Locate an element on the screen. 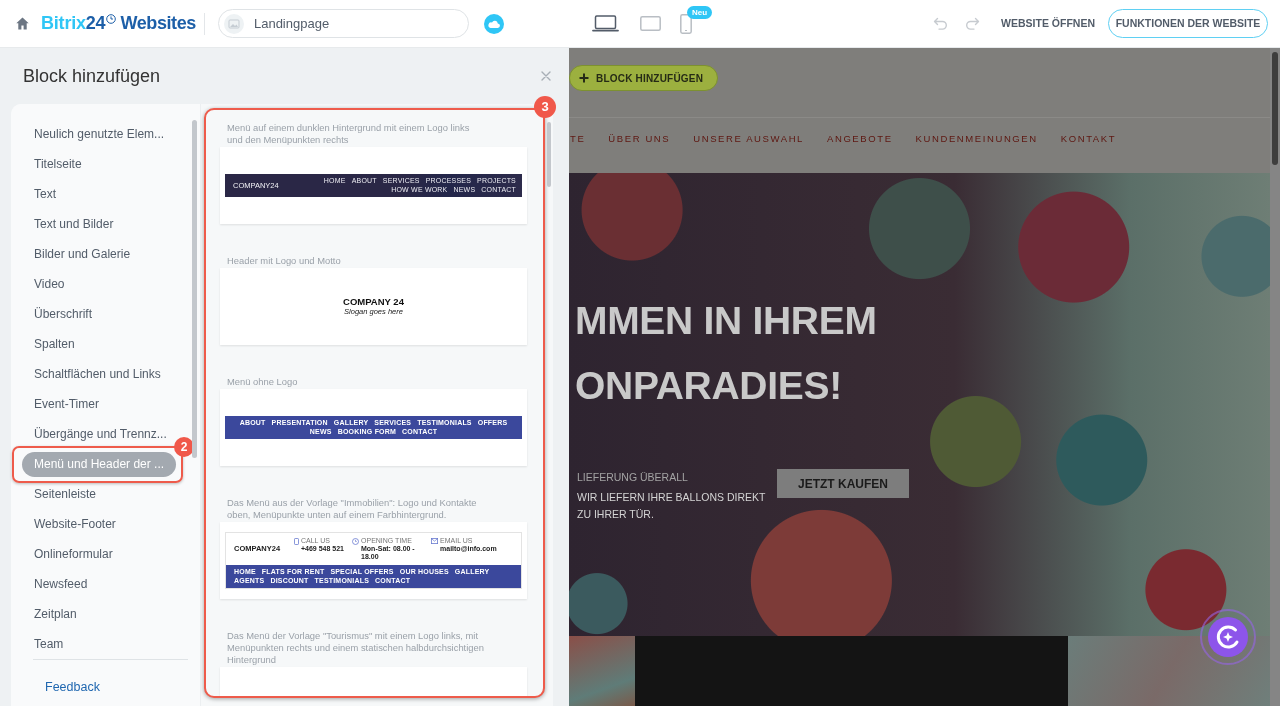 Image resolution: width=1280 pixels, height=706 pixels. assistant-button is located at coordinates (1228, 637).